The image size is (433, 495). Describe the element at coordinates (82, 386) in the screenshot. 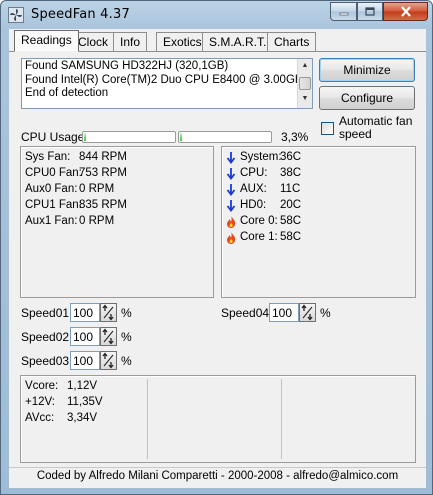

I see `voltage-value: 1,12V` at that location.